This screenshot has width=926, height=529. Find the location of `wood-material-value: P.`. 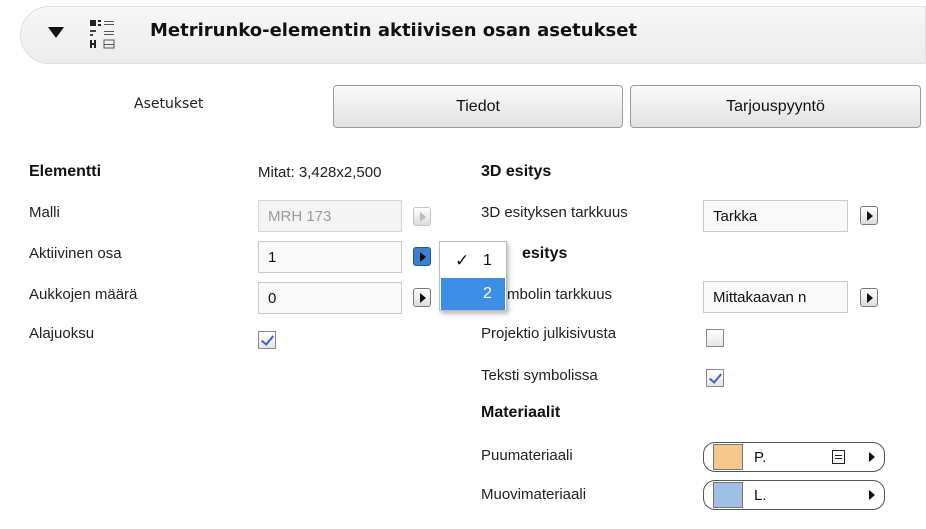

wood-material-value: P. is located at coordinates (760, 457).